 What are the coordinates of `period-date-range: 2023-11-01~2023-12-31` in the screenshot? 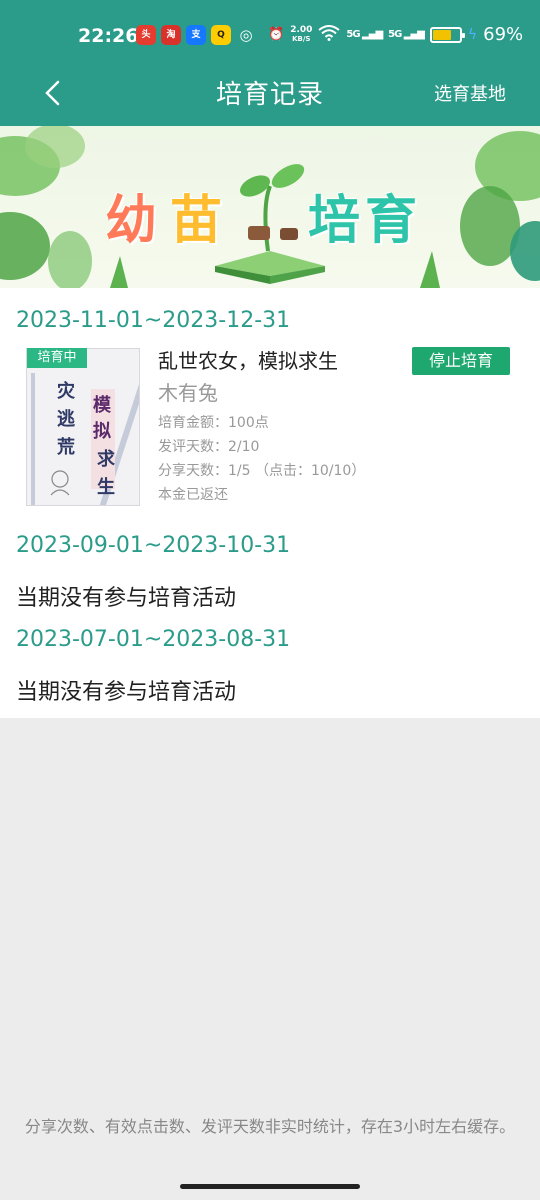 It's located at (153, 320).